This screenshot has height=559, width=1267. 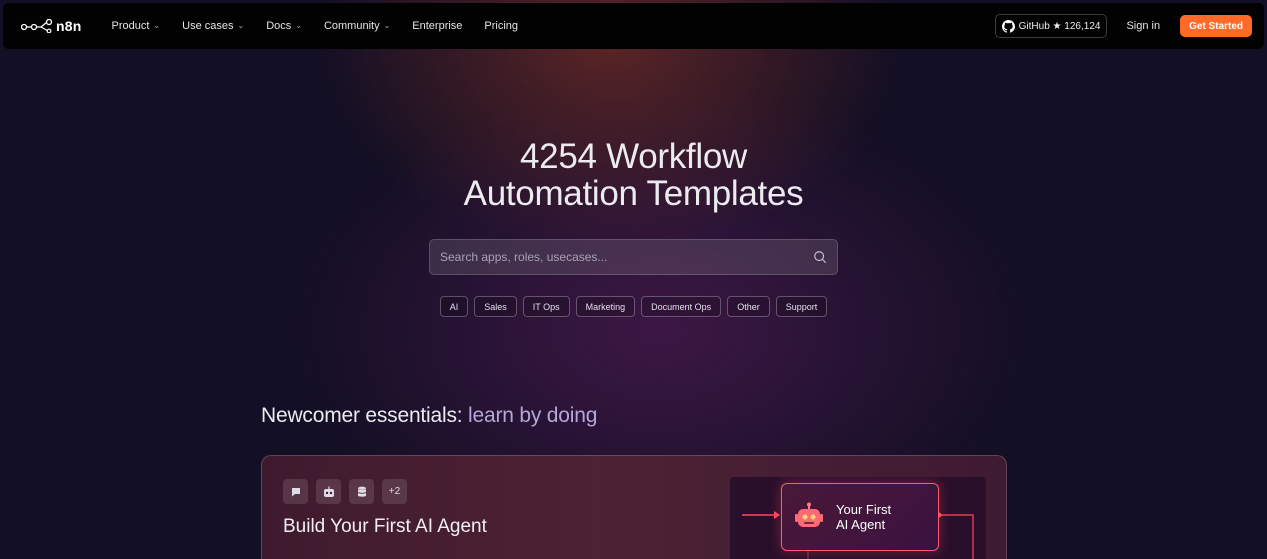 What do you see at coordinates (365, 415) in the screenshot?
I see `section-title-main: Newcomer essentials:` at bounding box center [365, 415].